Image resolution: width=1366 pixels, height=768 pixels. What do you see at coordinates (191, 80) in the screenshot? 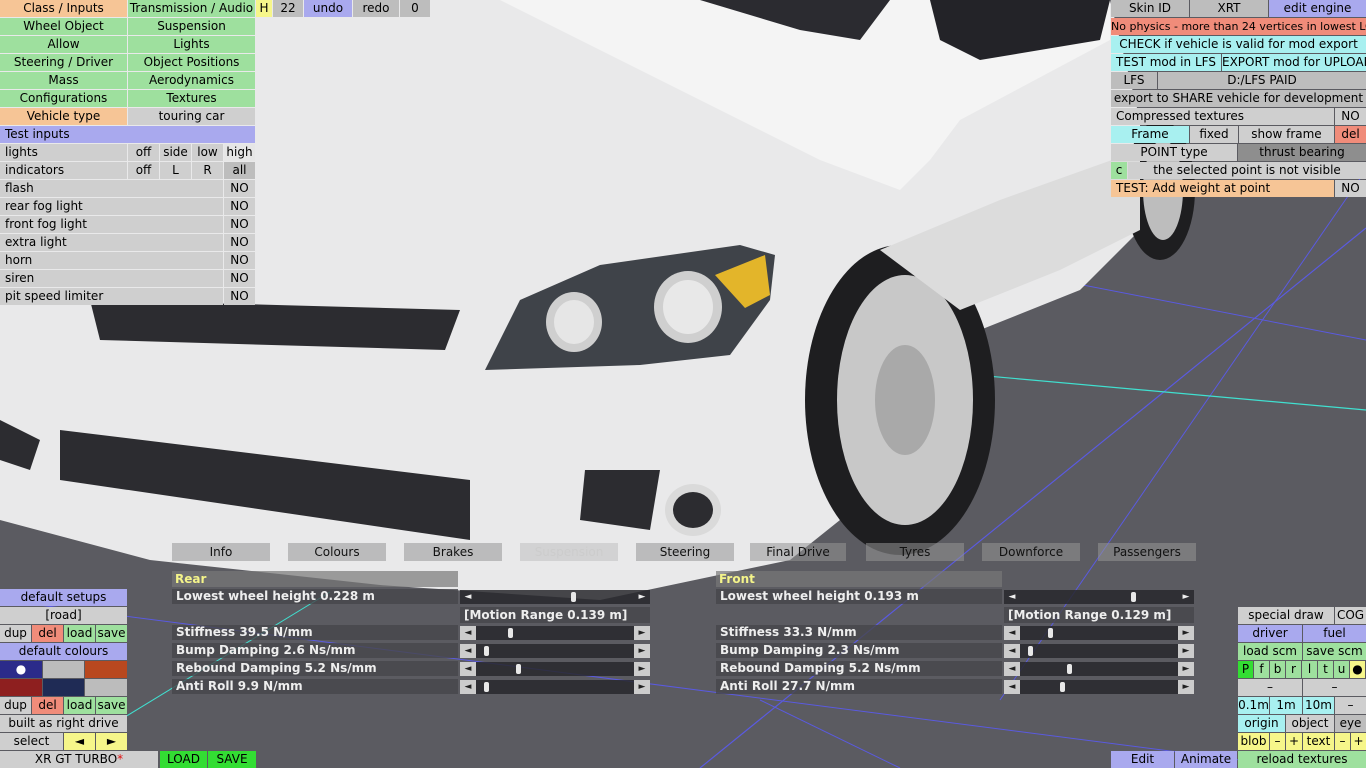
I see `aerodynamics-button: Aerodynamics` at bounding box center [191, 80].